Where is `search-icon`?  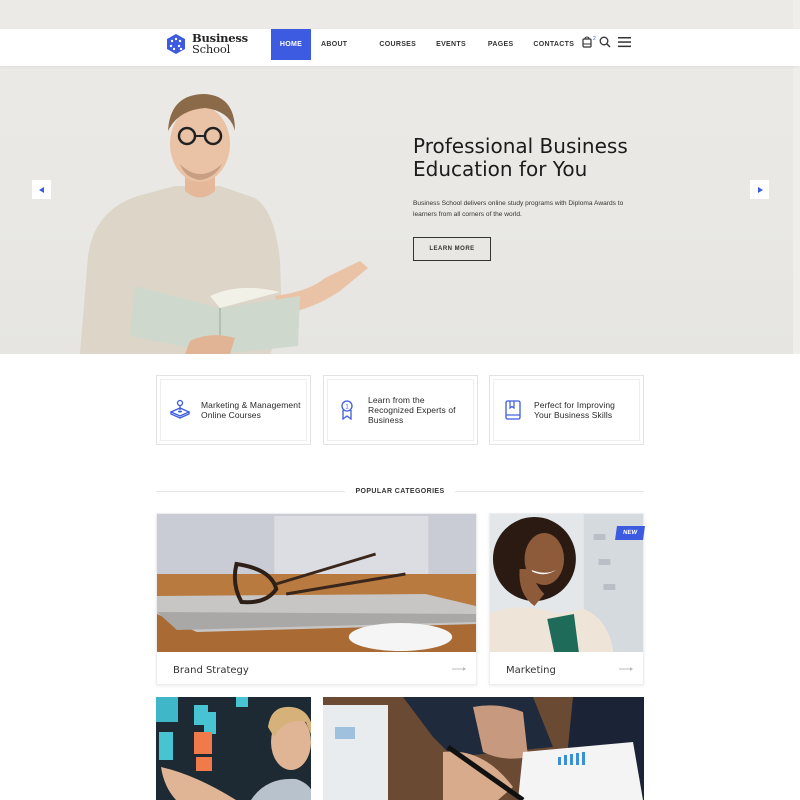
search-icon is located at coordinates (605, 42).